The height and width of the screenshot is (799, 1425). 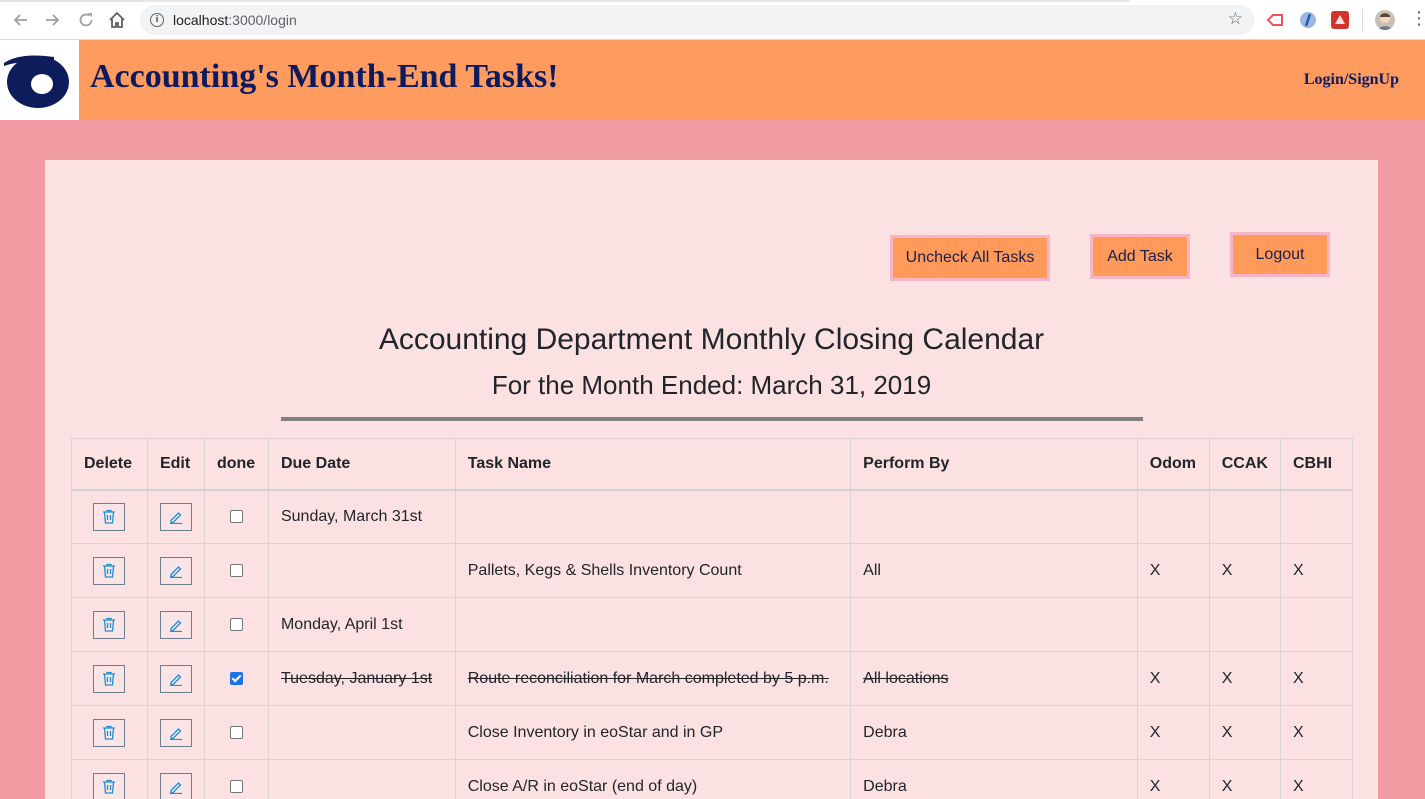 I want to click on browser-menu-icon: ⋮, so click(x=1417, y=18).